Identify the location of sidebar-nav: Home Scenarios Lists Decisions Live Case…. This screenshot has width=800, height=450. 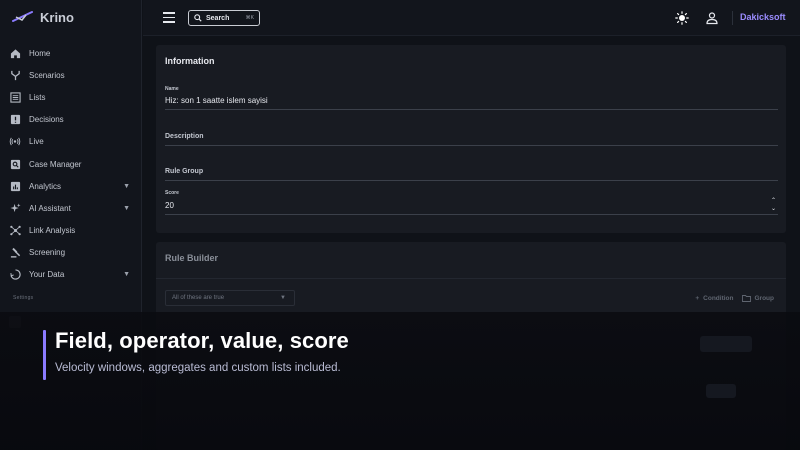
(71, 164).